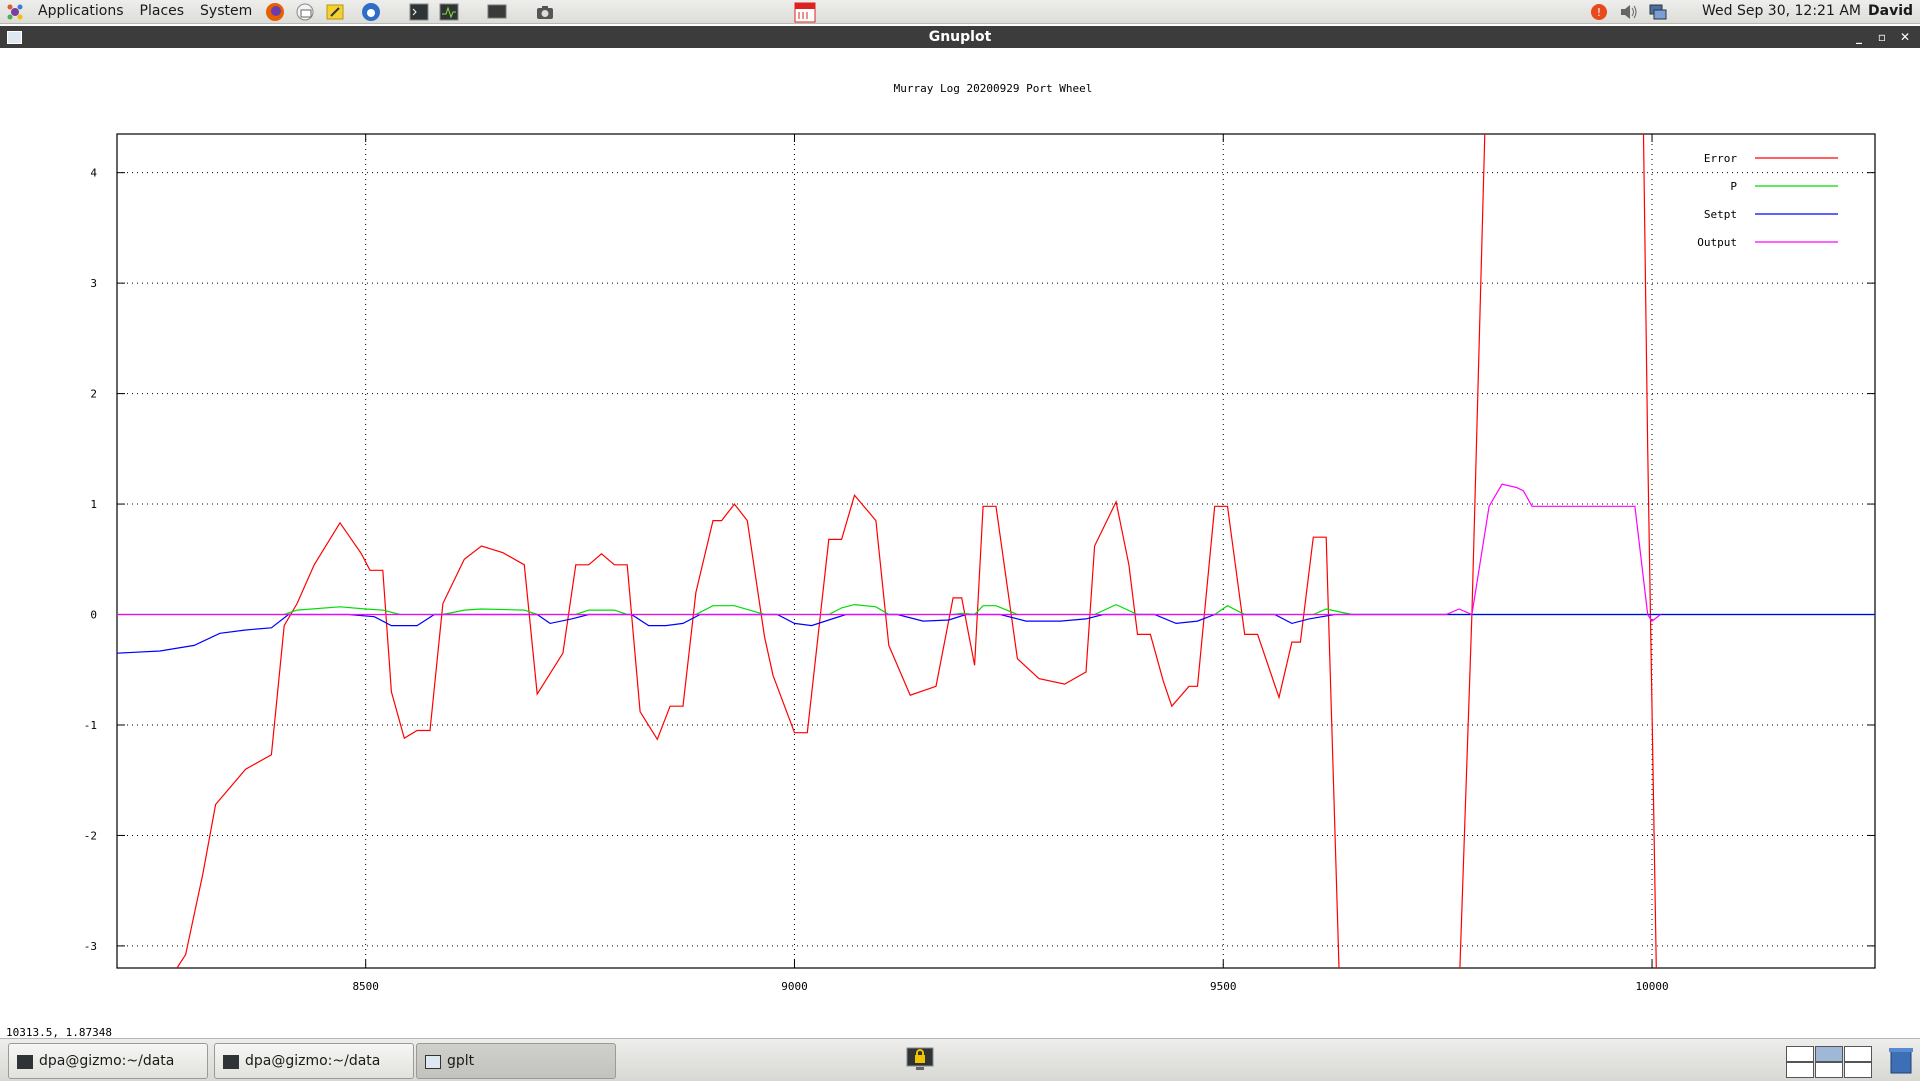 Image resolution: width=1920 pixels, height=1081 pixels. Describe the element at coordinates (93, 504) in the screenshot. I see `y-tick-label: 1` at that location.